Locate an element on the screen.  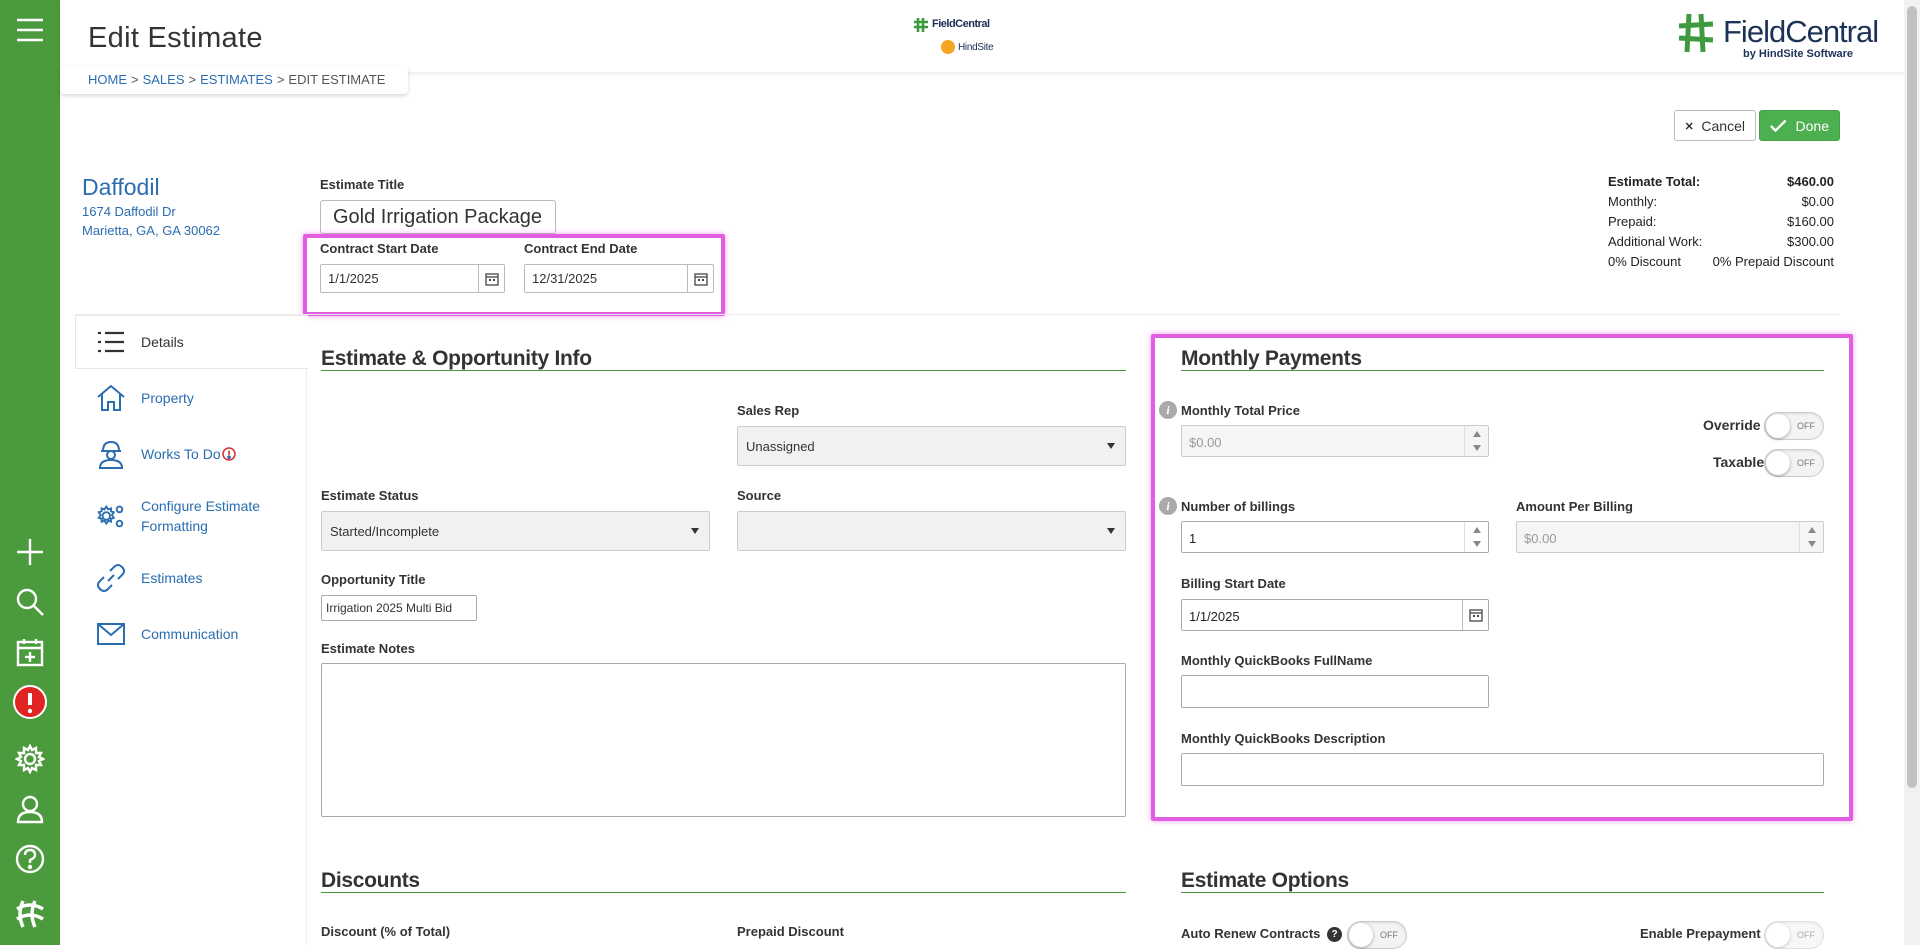
nav-works-to-do: Works To Do is located at coordinates (165, 454).